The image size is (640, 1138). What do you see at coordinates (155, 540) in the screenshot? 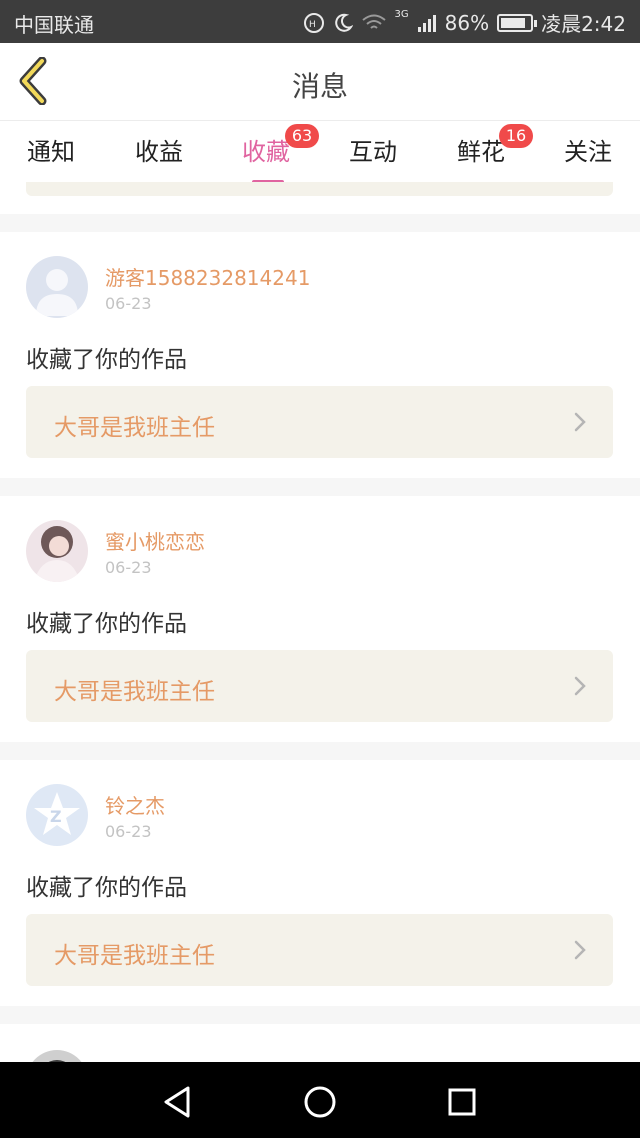
I see `user-name: 蜜小桃恋恋` at bounding box center [155, 540].